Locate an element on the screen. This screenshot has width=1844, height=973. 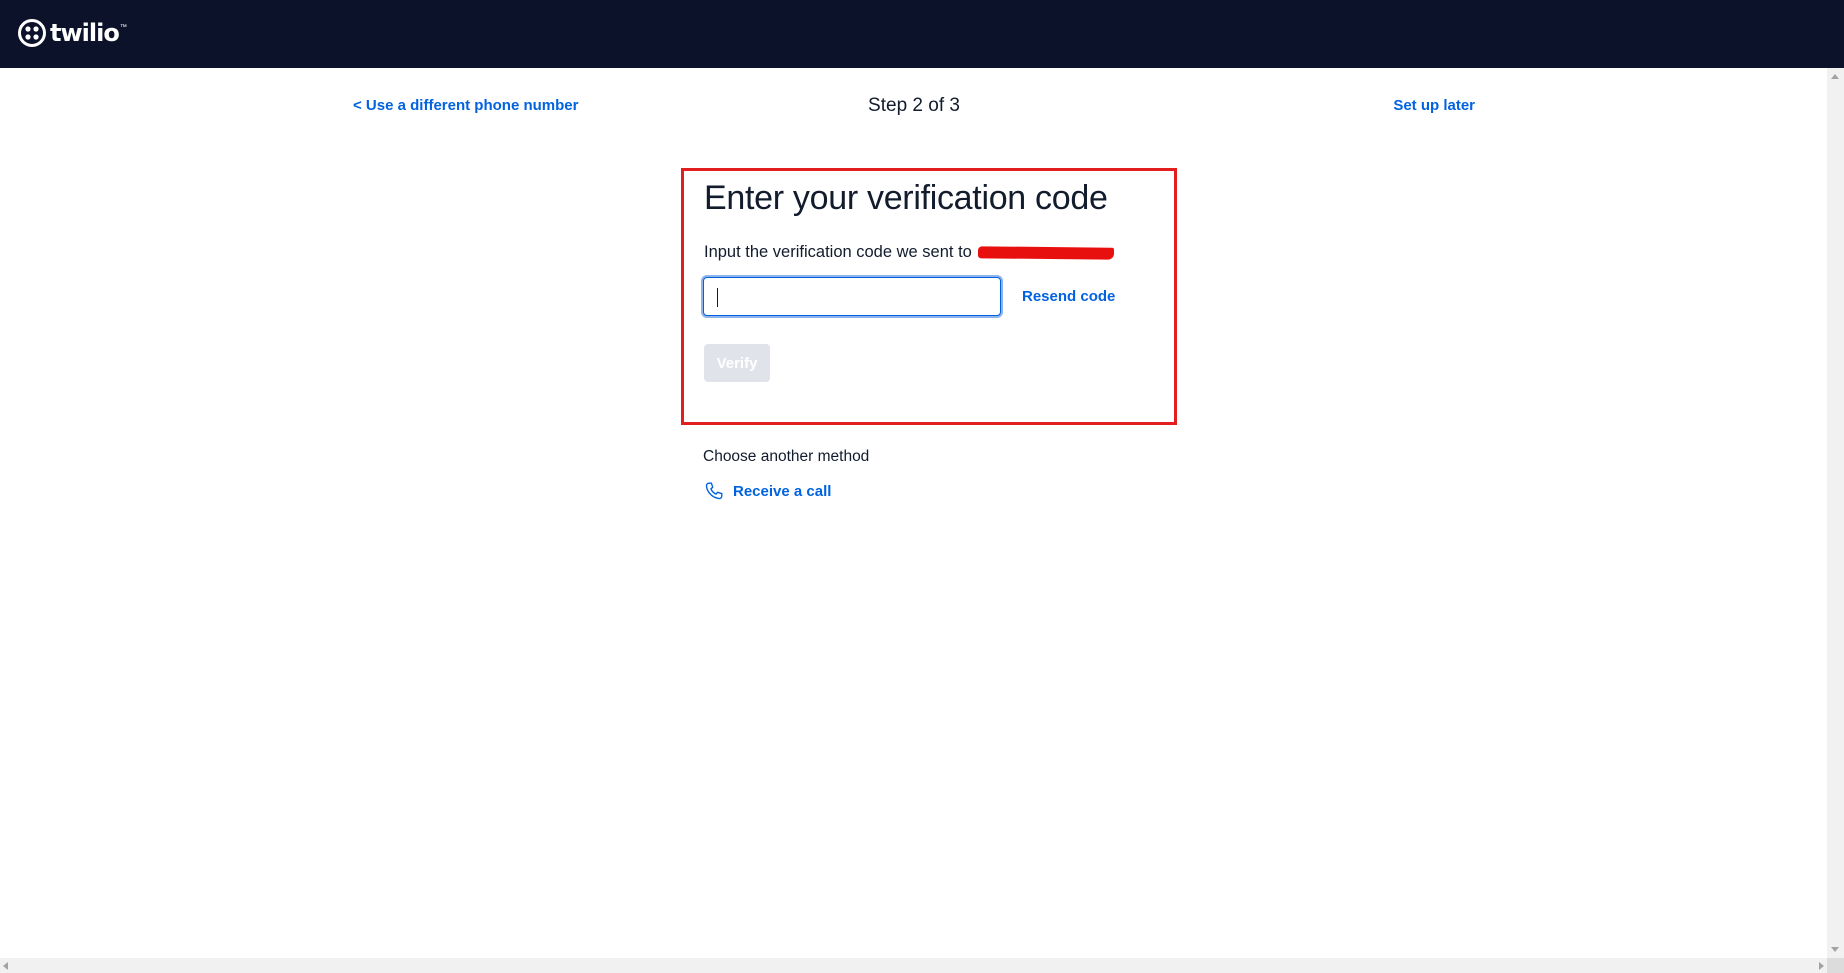
twilio-logo-icon is located at coordinates (32, 32).